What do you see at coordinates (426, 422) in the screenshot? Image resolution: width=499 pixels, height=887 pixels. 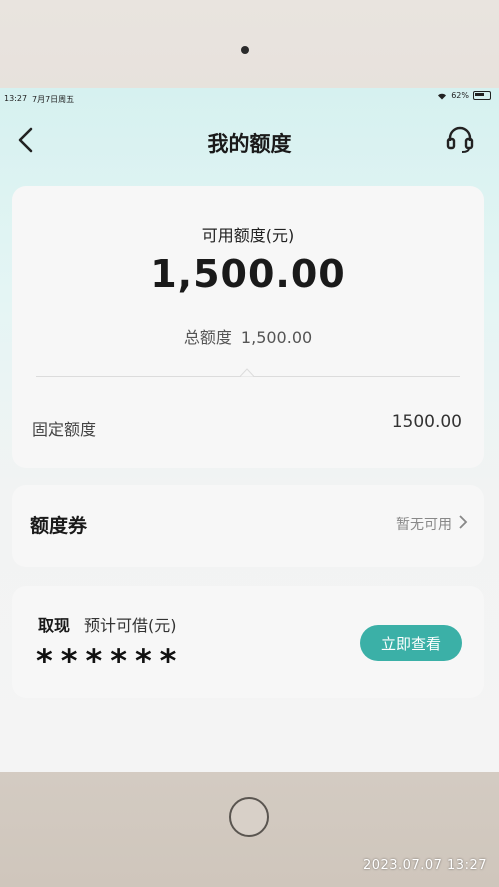 I see `fixed-quota-value: 1500.00` at bounding box center [426, 422].